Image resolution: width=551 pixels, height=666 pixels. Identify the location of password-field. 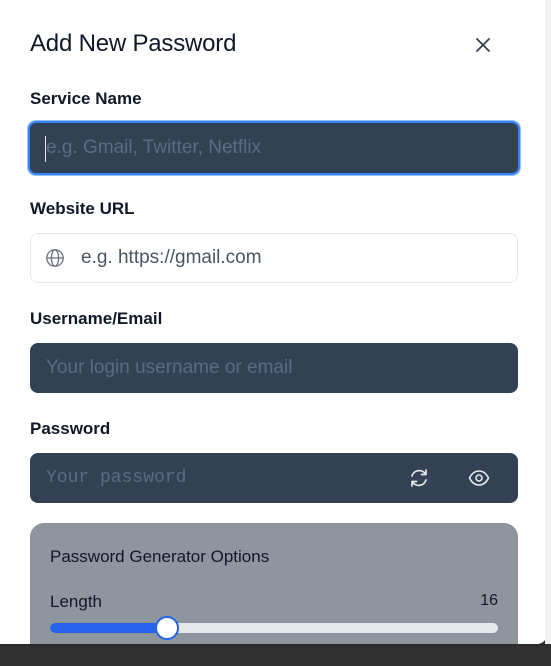
(274, 478).